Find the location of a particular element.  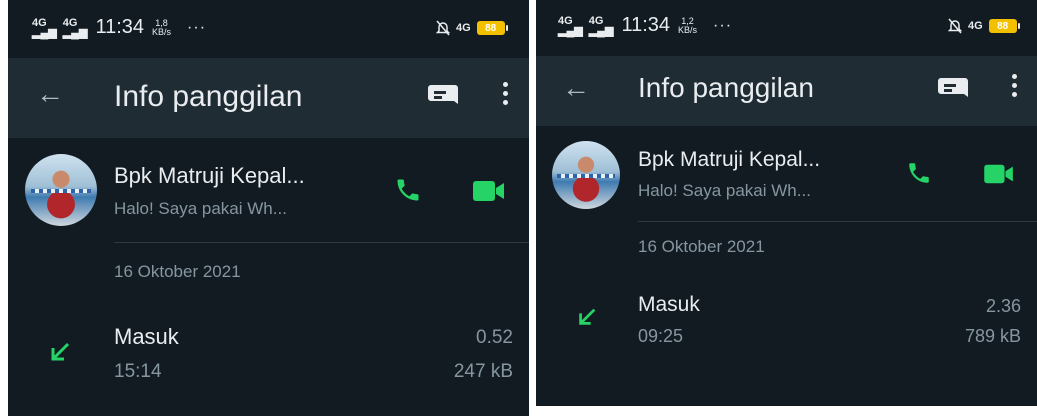

call-duration: 2.36 is located at coordinates (1003, 306).